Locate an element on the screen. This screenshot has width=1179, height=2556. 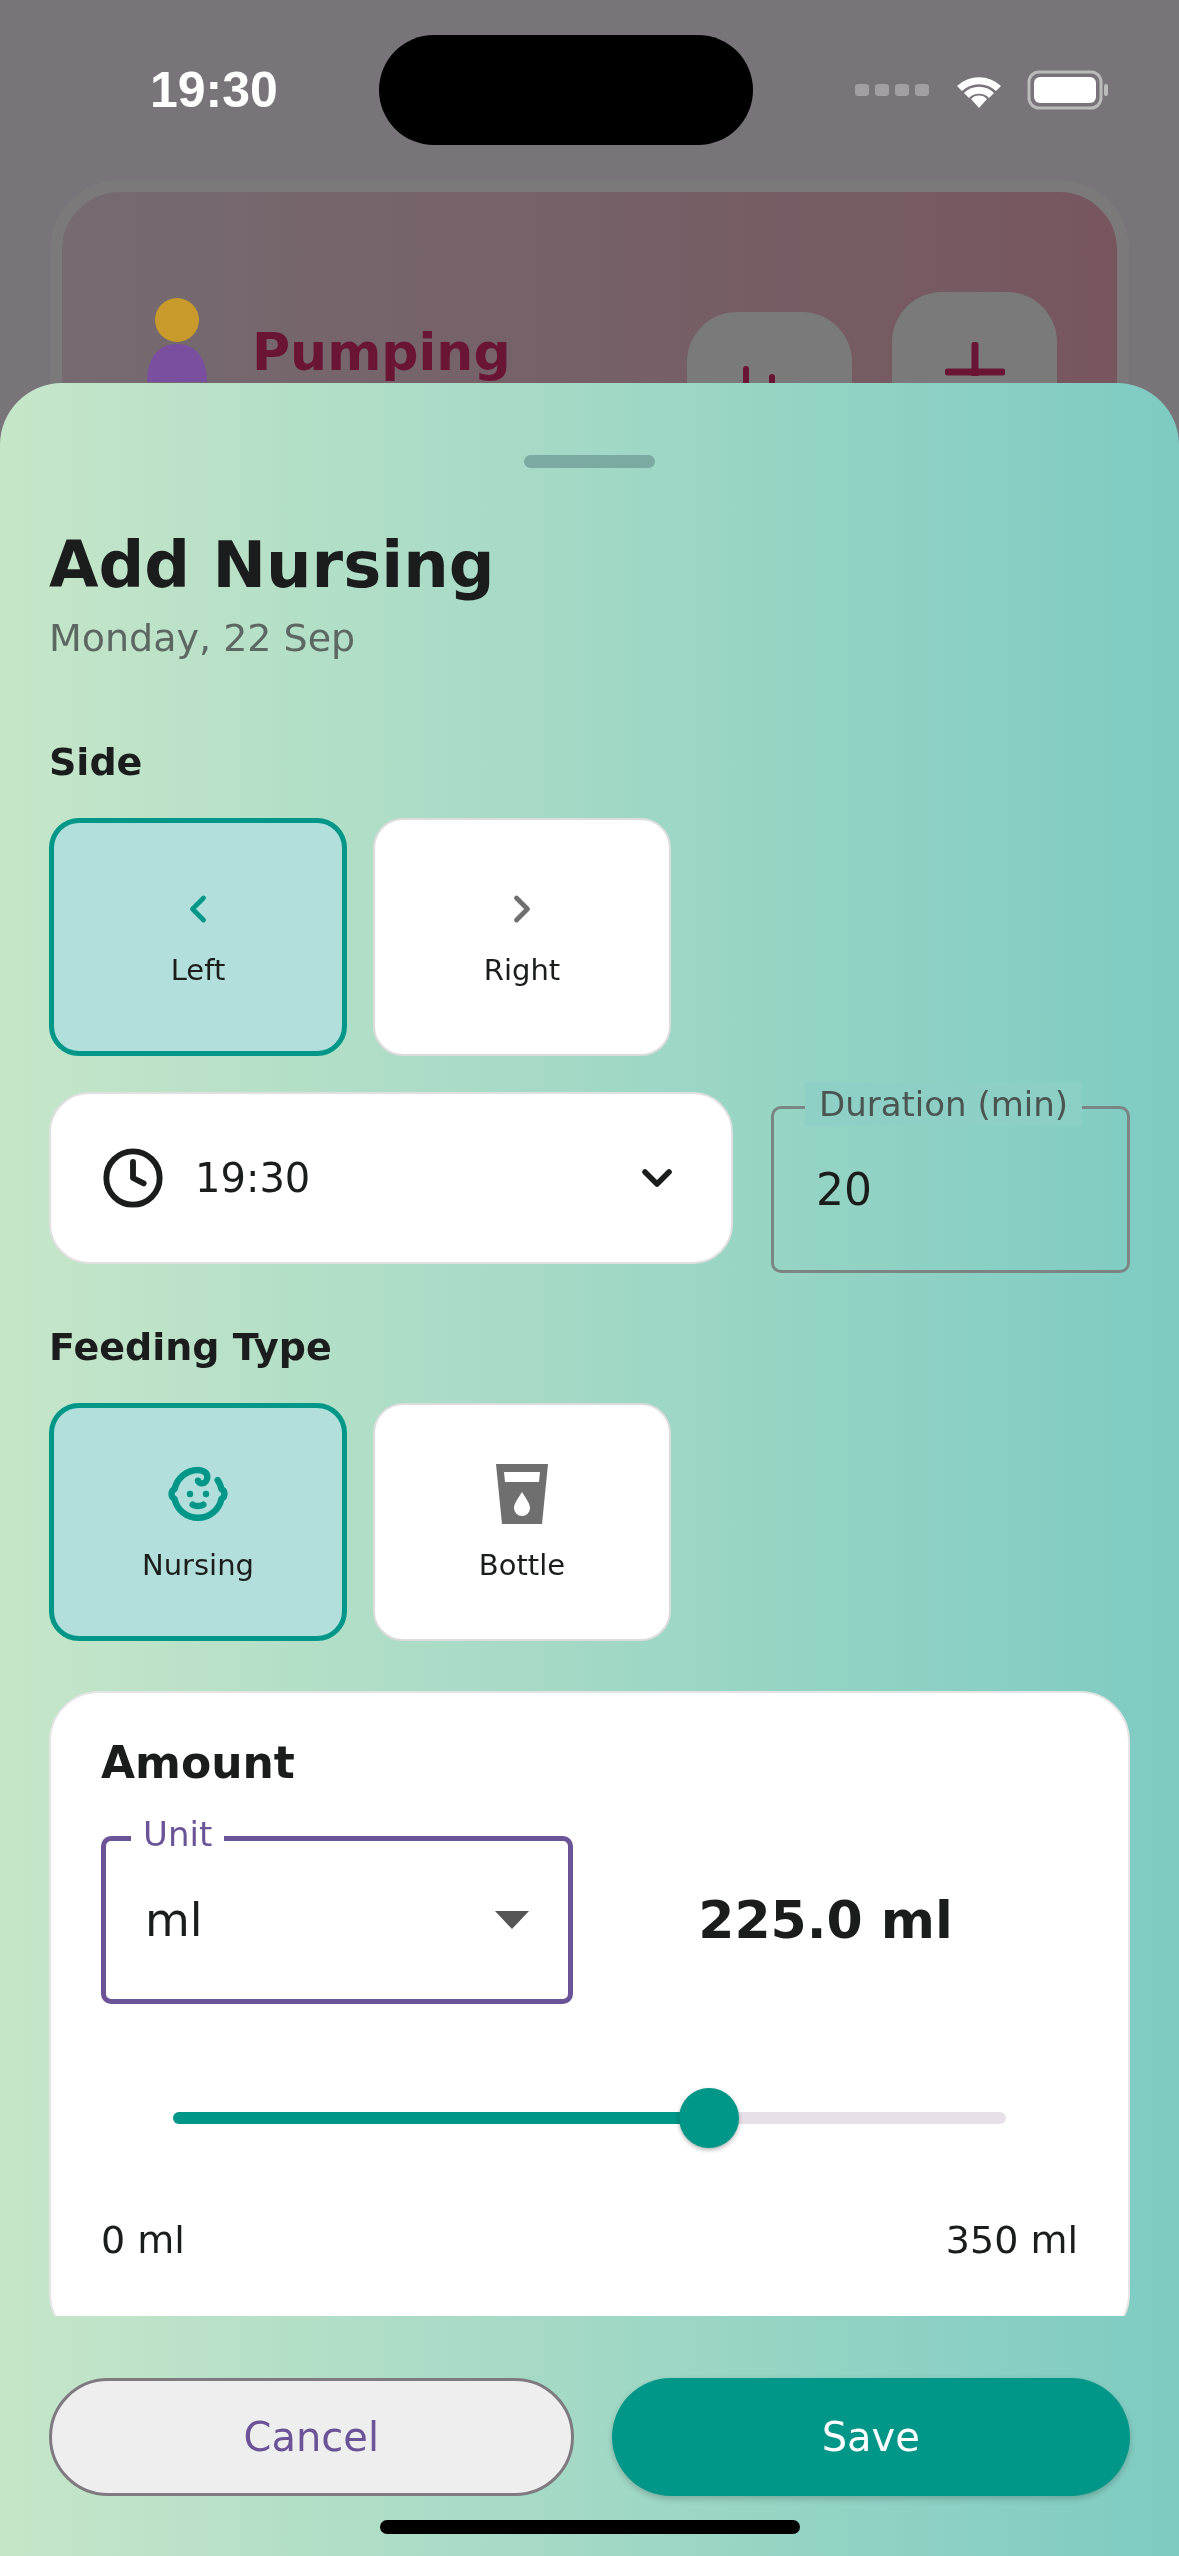
side-option: Left is located at coordinates (198, 937).